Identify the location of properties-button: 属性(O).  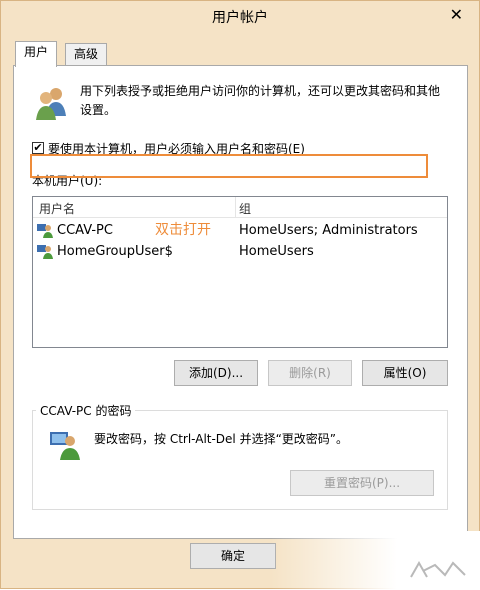
(405, 373).